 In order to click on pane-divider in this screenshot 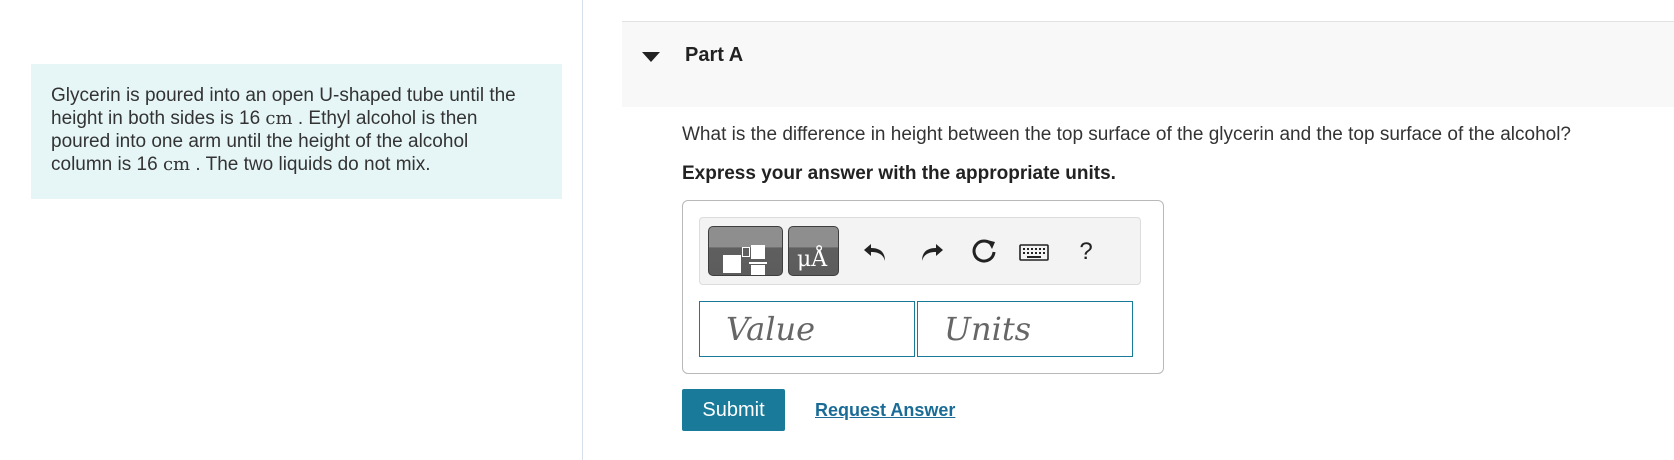, I will do `click(582, 230)`.